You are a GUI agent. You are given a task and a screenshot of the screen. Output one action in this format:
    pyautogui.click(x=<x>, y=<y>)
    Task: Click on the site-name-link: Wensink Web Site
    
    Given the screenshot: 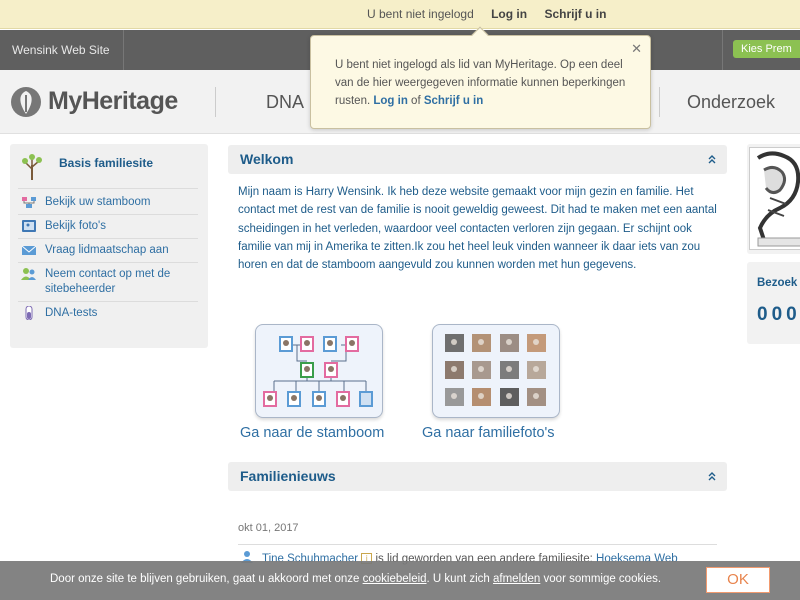 What is the action you would take?
    pyautogui.click(x=62, y=50)
    